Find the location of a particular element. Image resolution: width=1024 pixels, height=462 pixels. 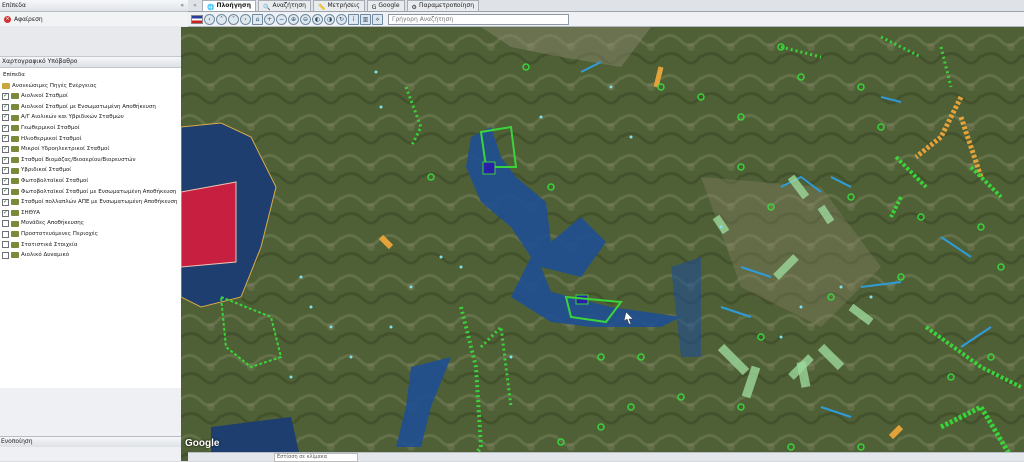

google-icon: G is located at coordinates (374, 7).